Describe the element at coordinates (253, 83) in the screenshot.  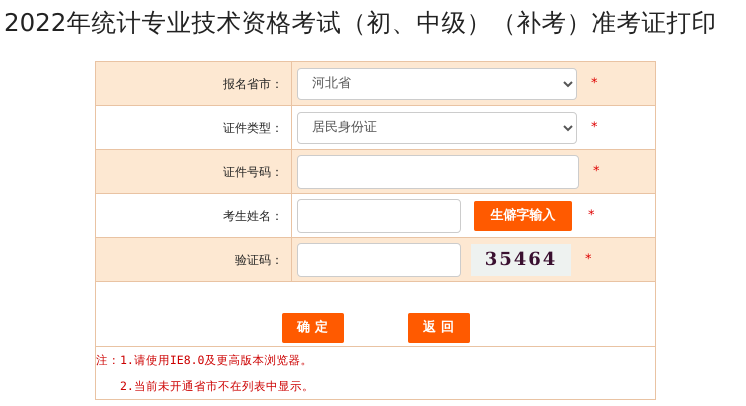
I see `field-label: 报名省市：` at that location.